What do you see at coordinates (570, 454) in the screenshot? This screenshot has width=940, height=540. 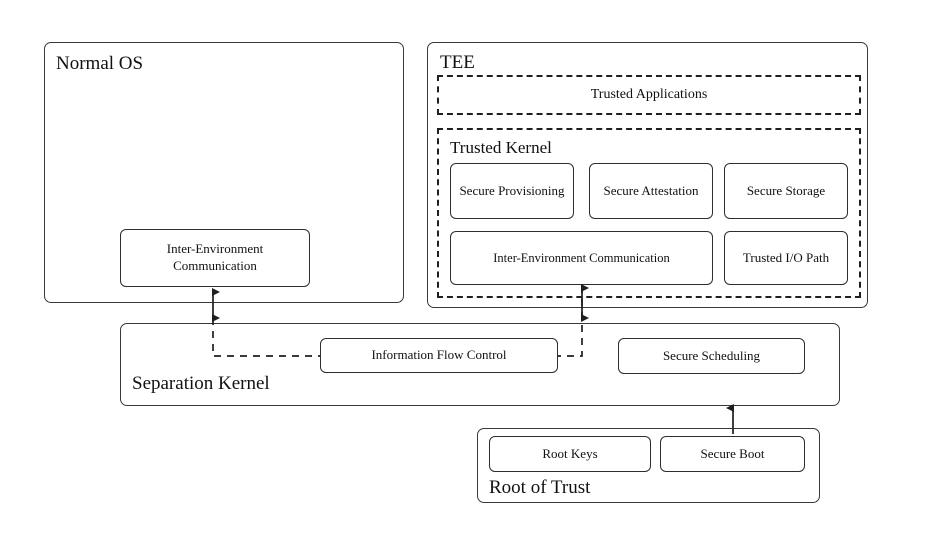 I see `unit-root-keys: Root Keys` at bounding box center [570, 454].